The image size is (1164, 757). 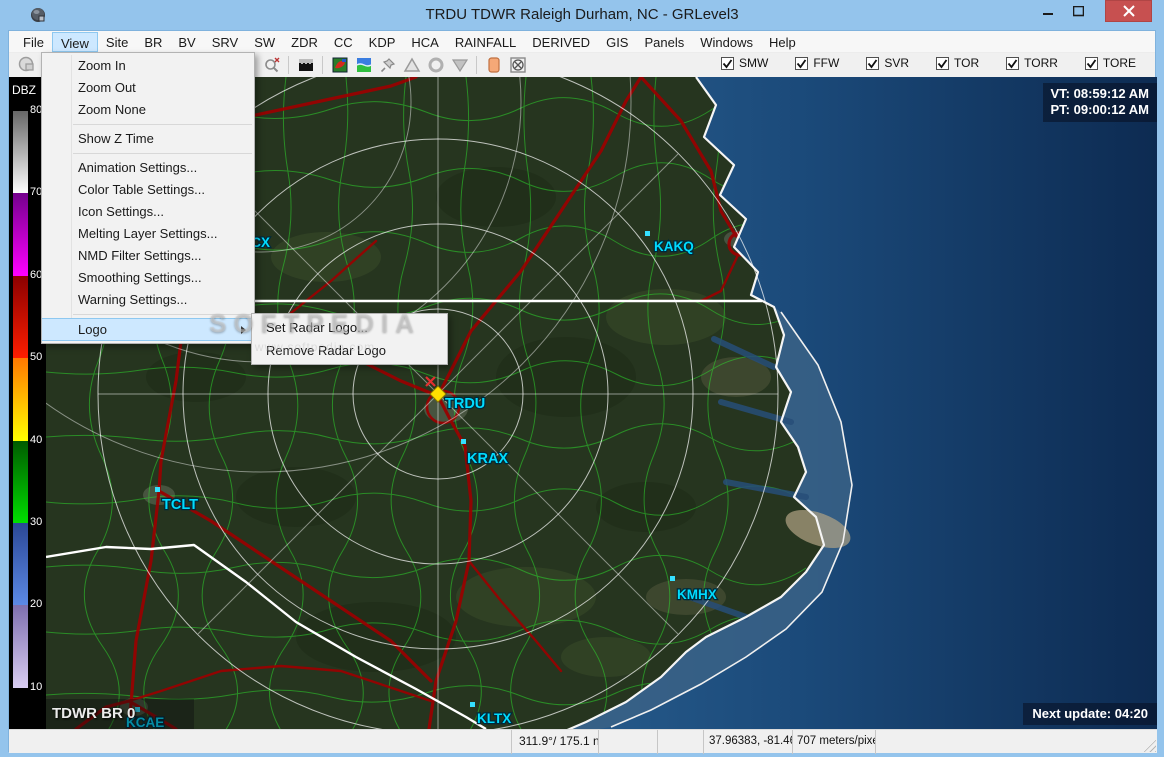 What do you see at coordinates (264, 42) in the screenshot?
I see `menu-sw: SW` at bounding box center [264, 42].